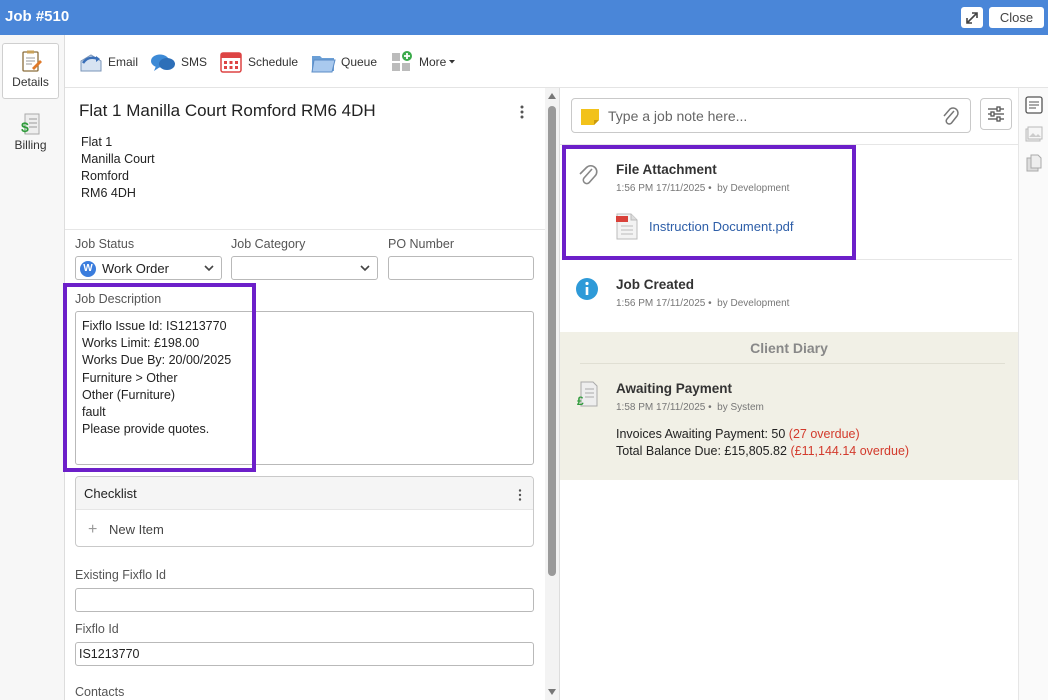 The width and height of the screenshot is (1048, 700). What do you see at coordinates (97, 629) in the screenshot?
I see `fixflo-id-label: Fixflo Id` at bounding box center [97, 629].